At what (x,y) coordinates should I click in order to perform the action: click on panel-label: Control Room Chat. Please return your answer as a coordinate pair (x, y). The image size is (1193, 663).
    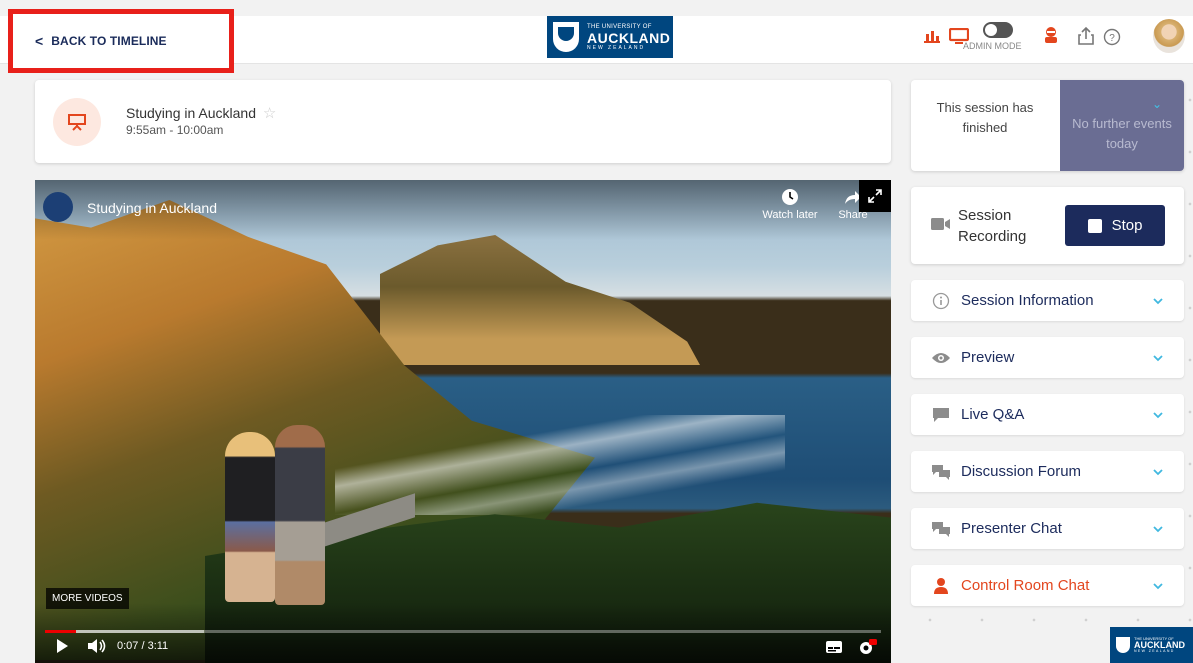
    Looking at the image, I should click on (1025, 585).